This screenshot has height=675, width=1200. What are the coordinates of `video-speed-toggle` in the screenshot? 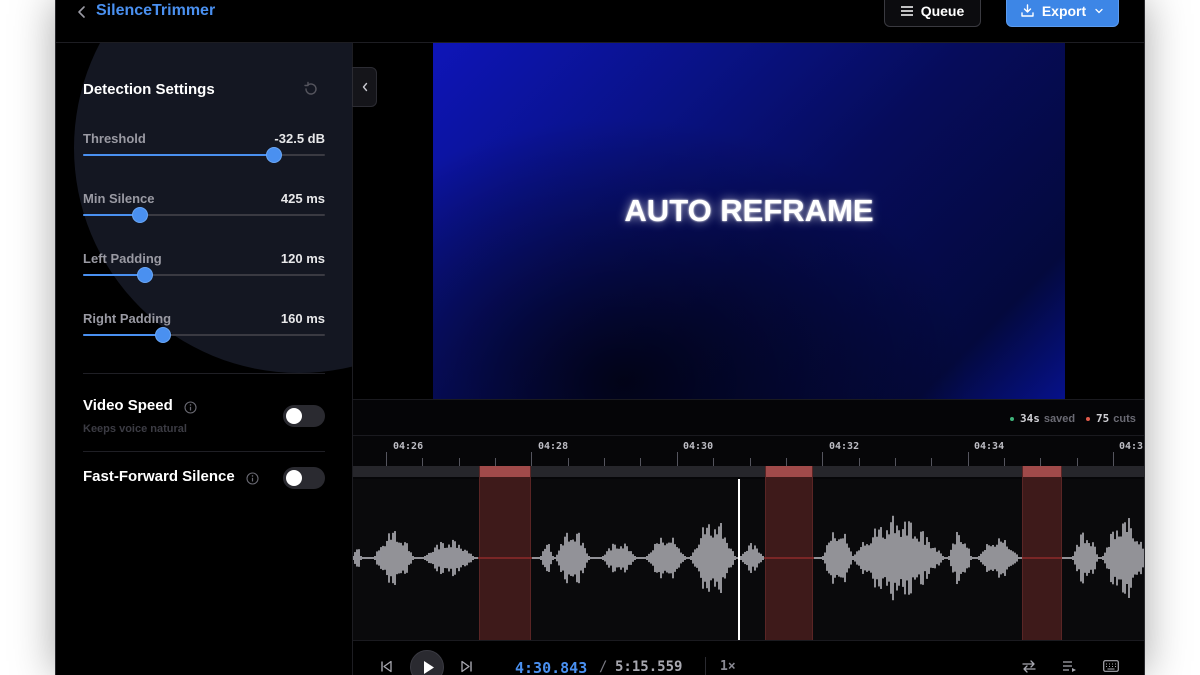 It's located at (304, 416).